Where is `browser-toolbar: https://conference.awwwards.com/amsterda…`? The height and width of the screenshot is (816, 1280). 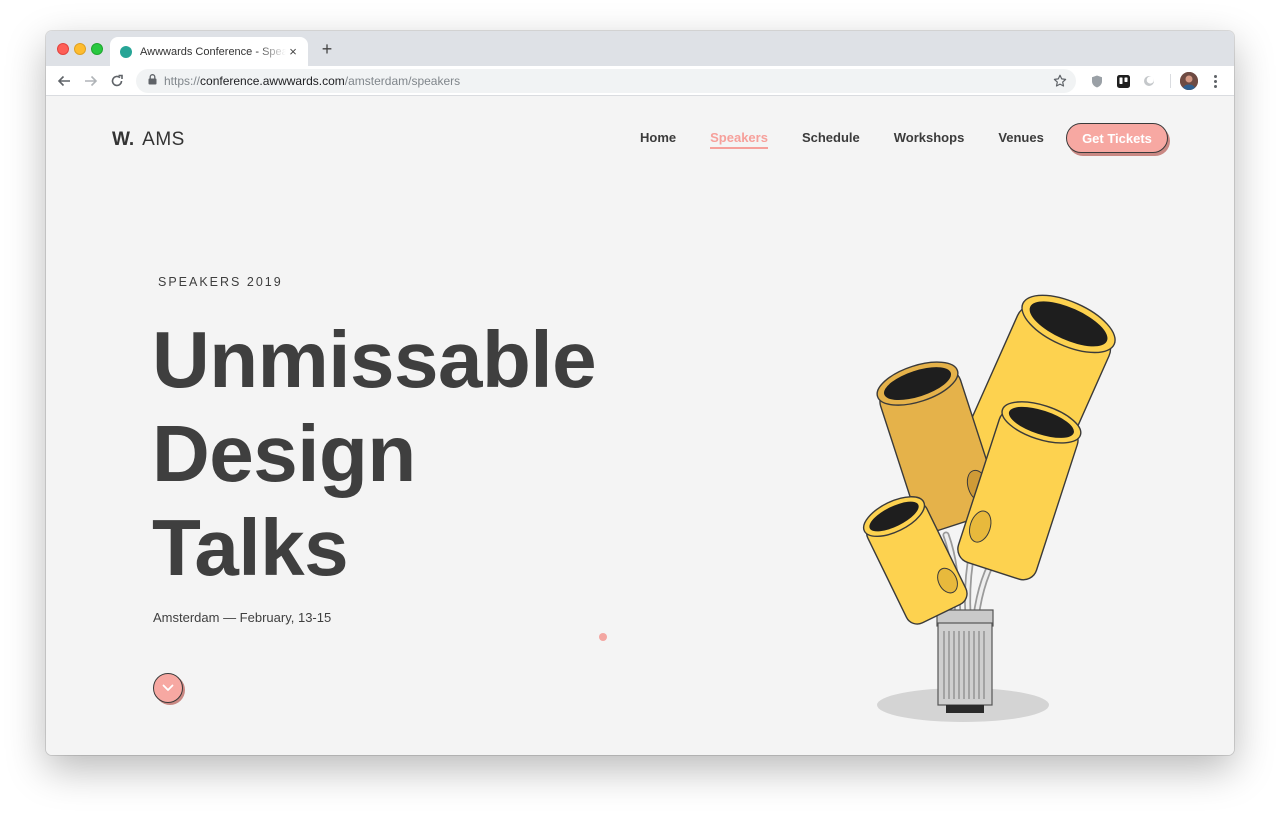
browser-toolbar: https://conference.awwwards.com/amsterda… is located at coordinates (640, 81).